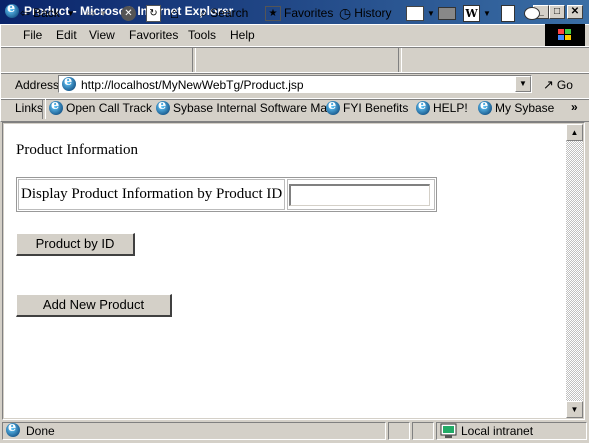 This screenshot has height=443, width=589. I want to click on menu-bar: File Edit View Favorites Tools Help, so click(294, 36).